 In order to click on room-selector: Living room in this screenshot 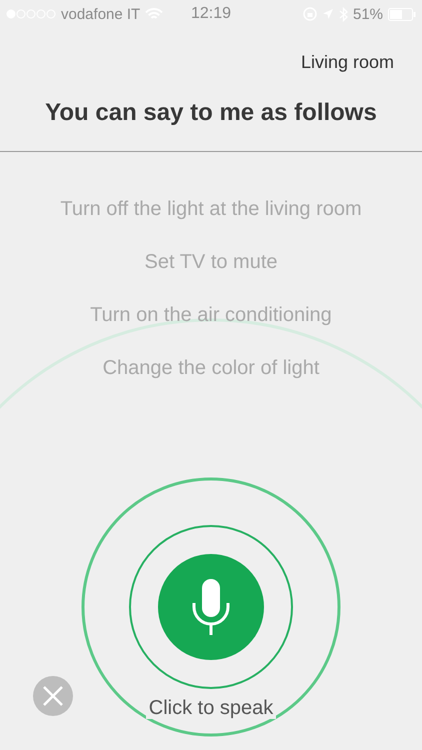, I will do `click(347, 62)`.